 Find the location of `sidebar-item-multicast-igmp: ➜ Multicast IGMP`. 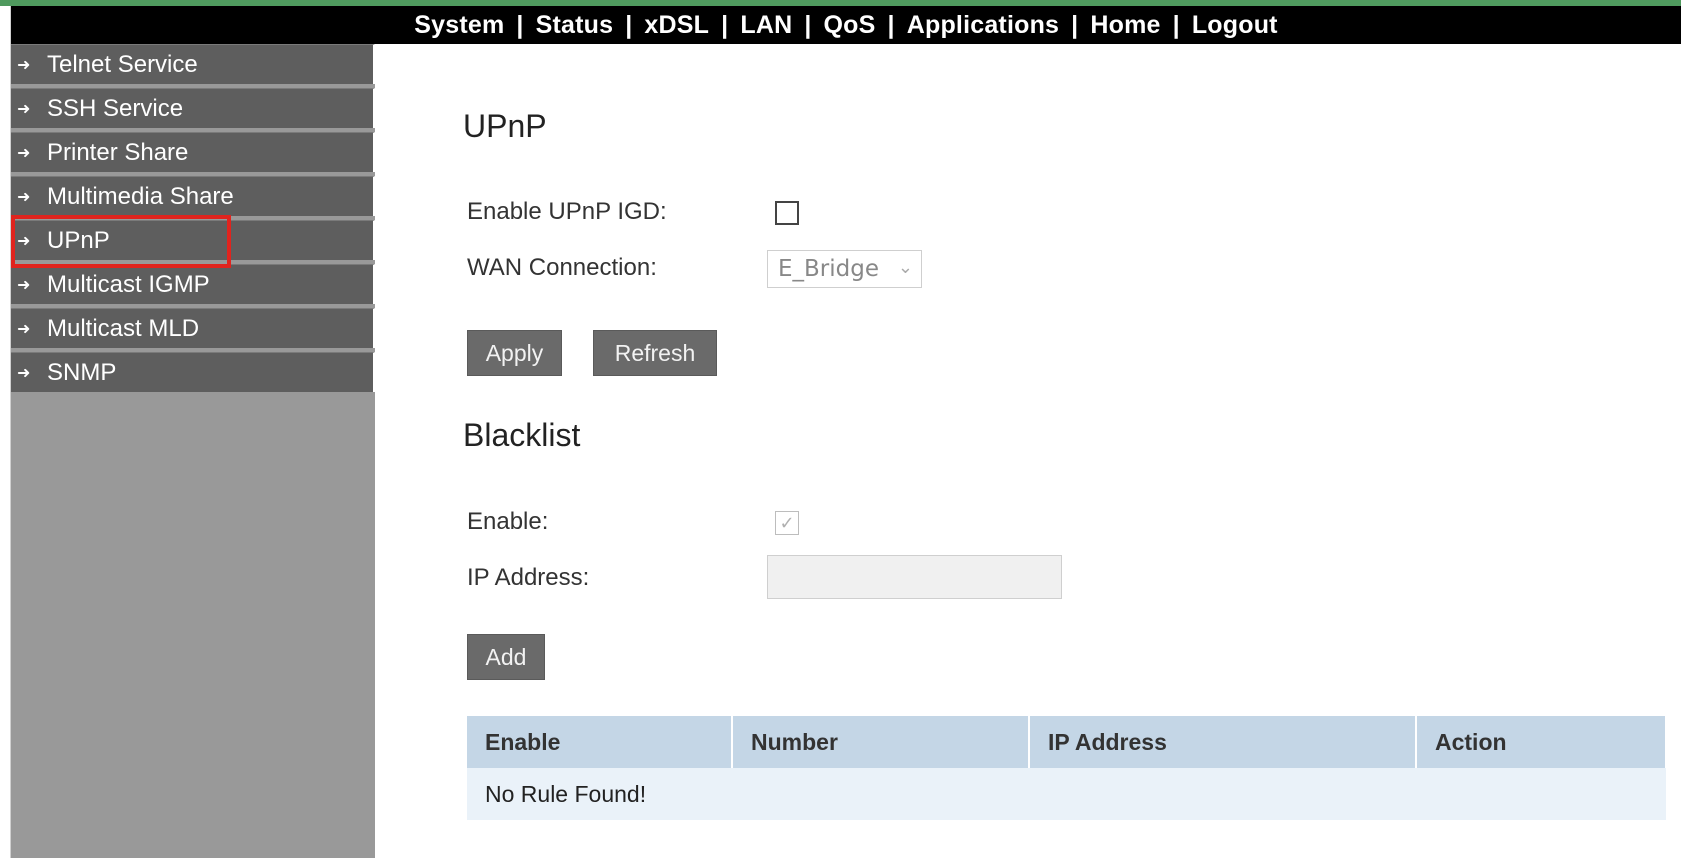

sidebar-item-multicast-igmp: ➜ Multicast IGMP is located at coordinates (193, 284).